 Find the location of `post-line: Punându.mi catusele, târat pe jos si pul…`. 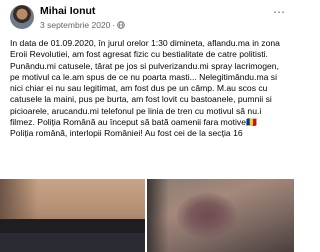

post-line: Punându.mi catusele, târat pe jos si pul… is located at coordinates (144, 65).